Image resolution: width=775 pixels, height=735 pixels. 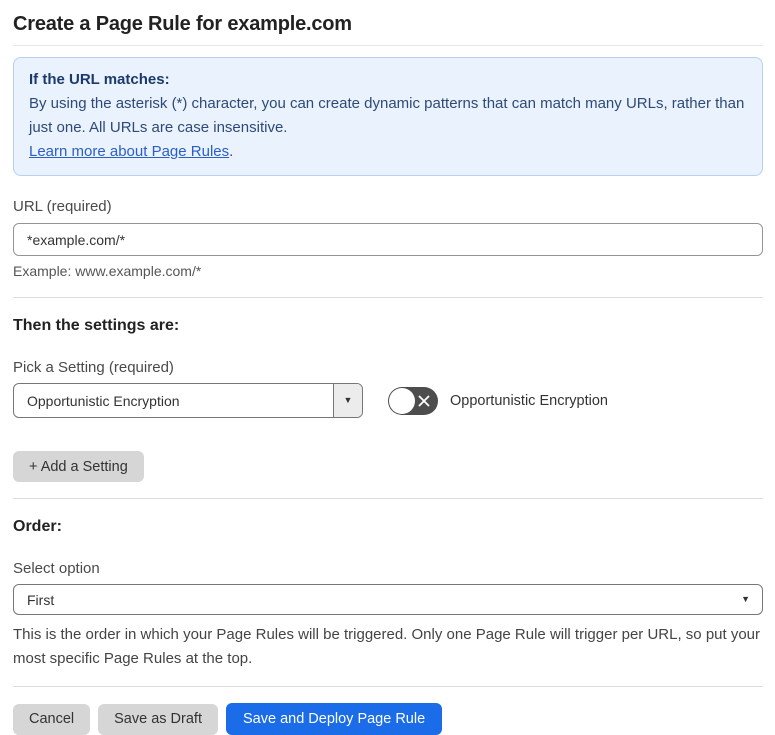 I want to click on title-divider, so click(x=388, y=45).